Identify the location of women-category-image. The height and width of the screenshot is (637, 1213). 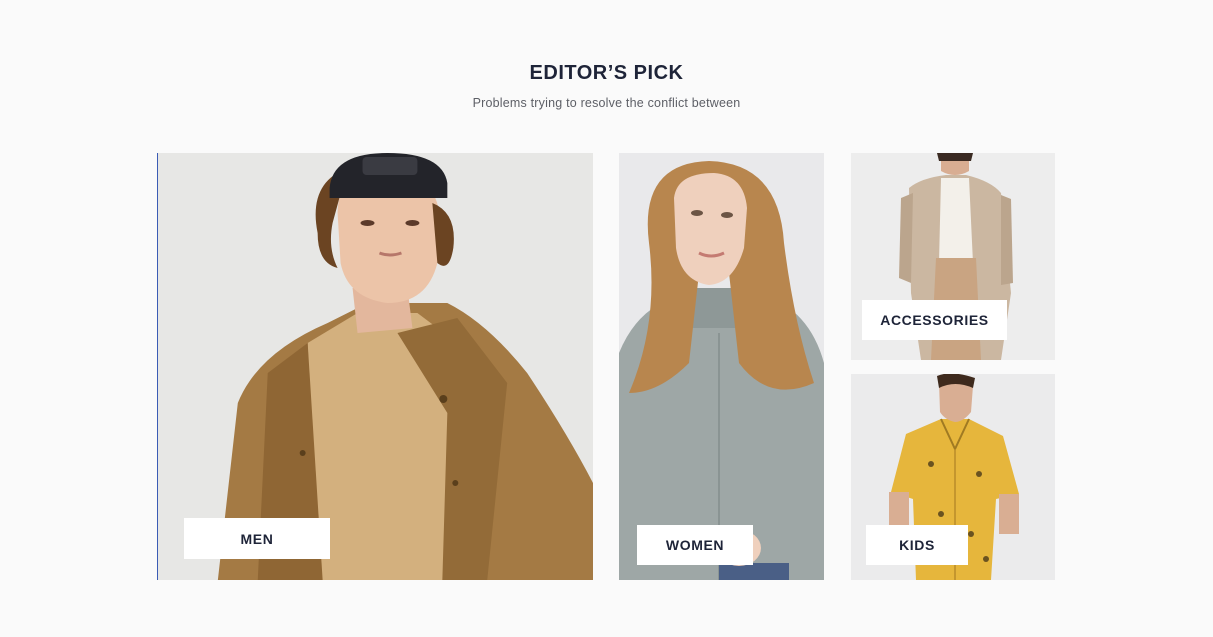
(721, 366).